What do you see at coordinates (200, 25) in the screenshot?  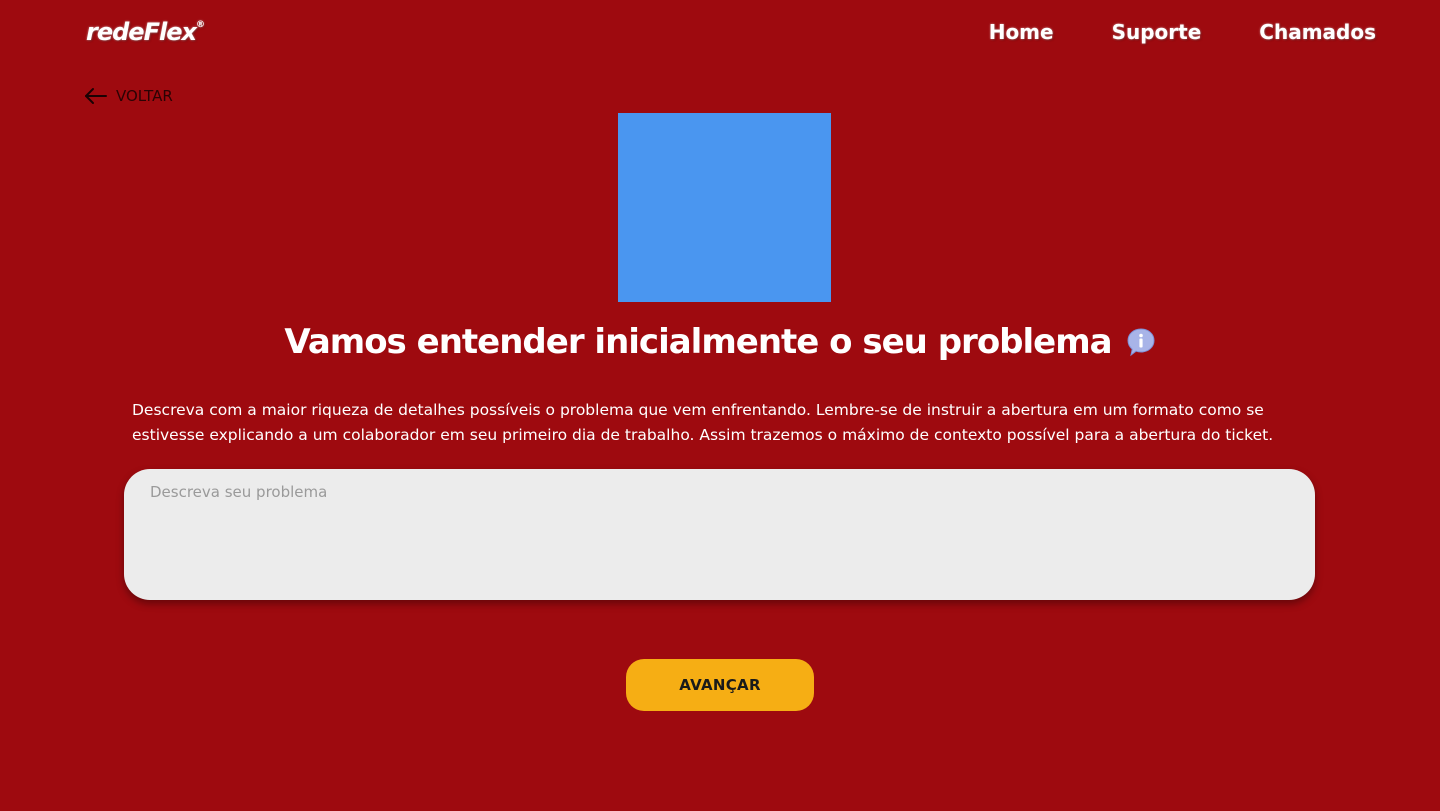 I see `logo-registered-mark: ®` at bounding box center [200, 25].